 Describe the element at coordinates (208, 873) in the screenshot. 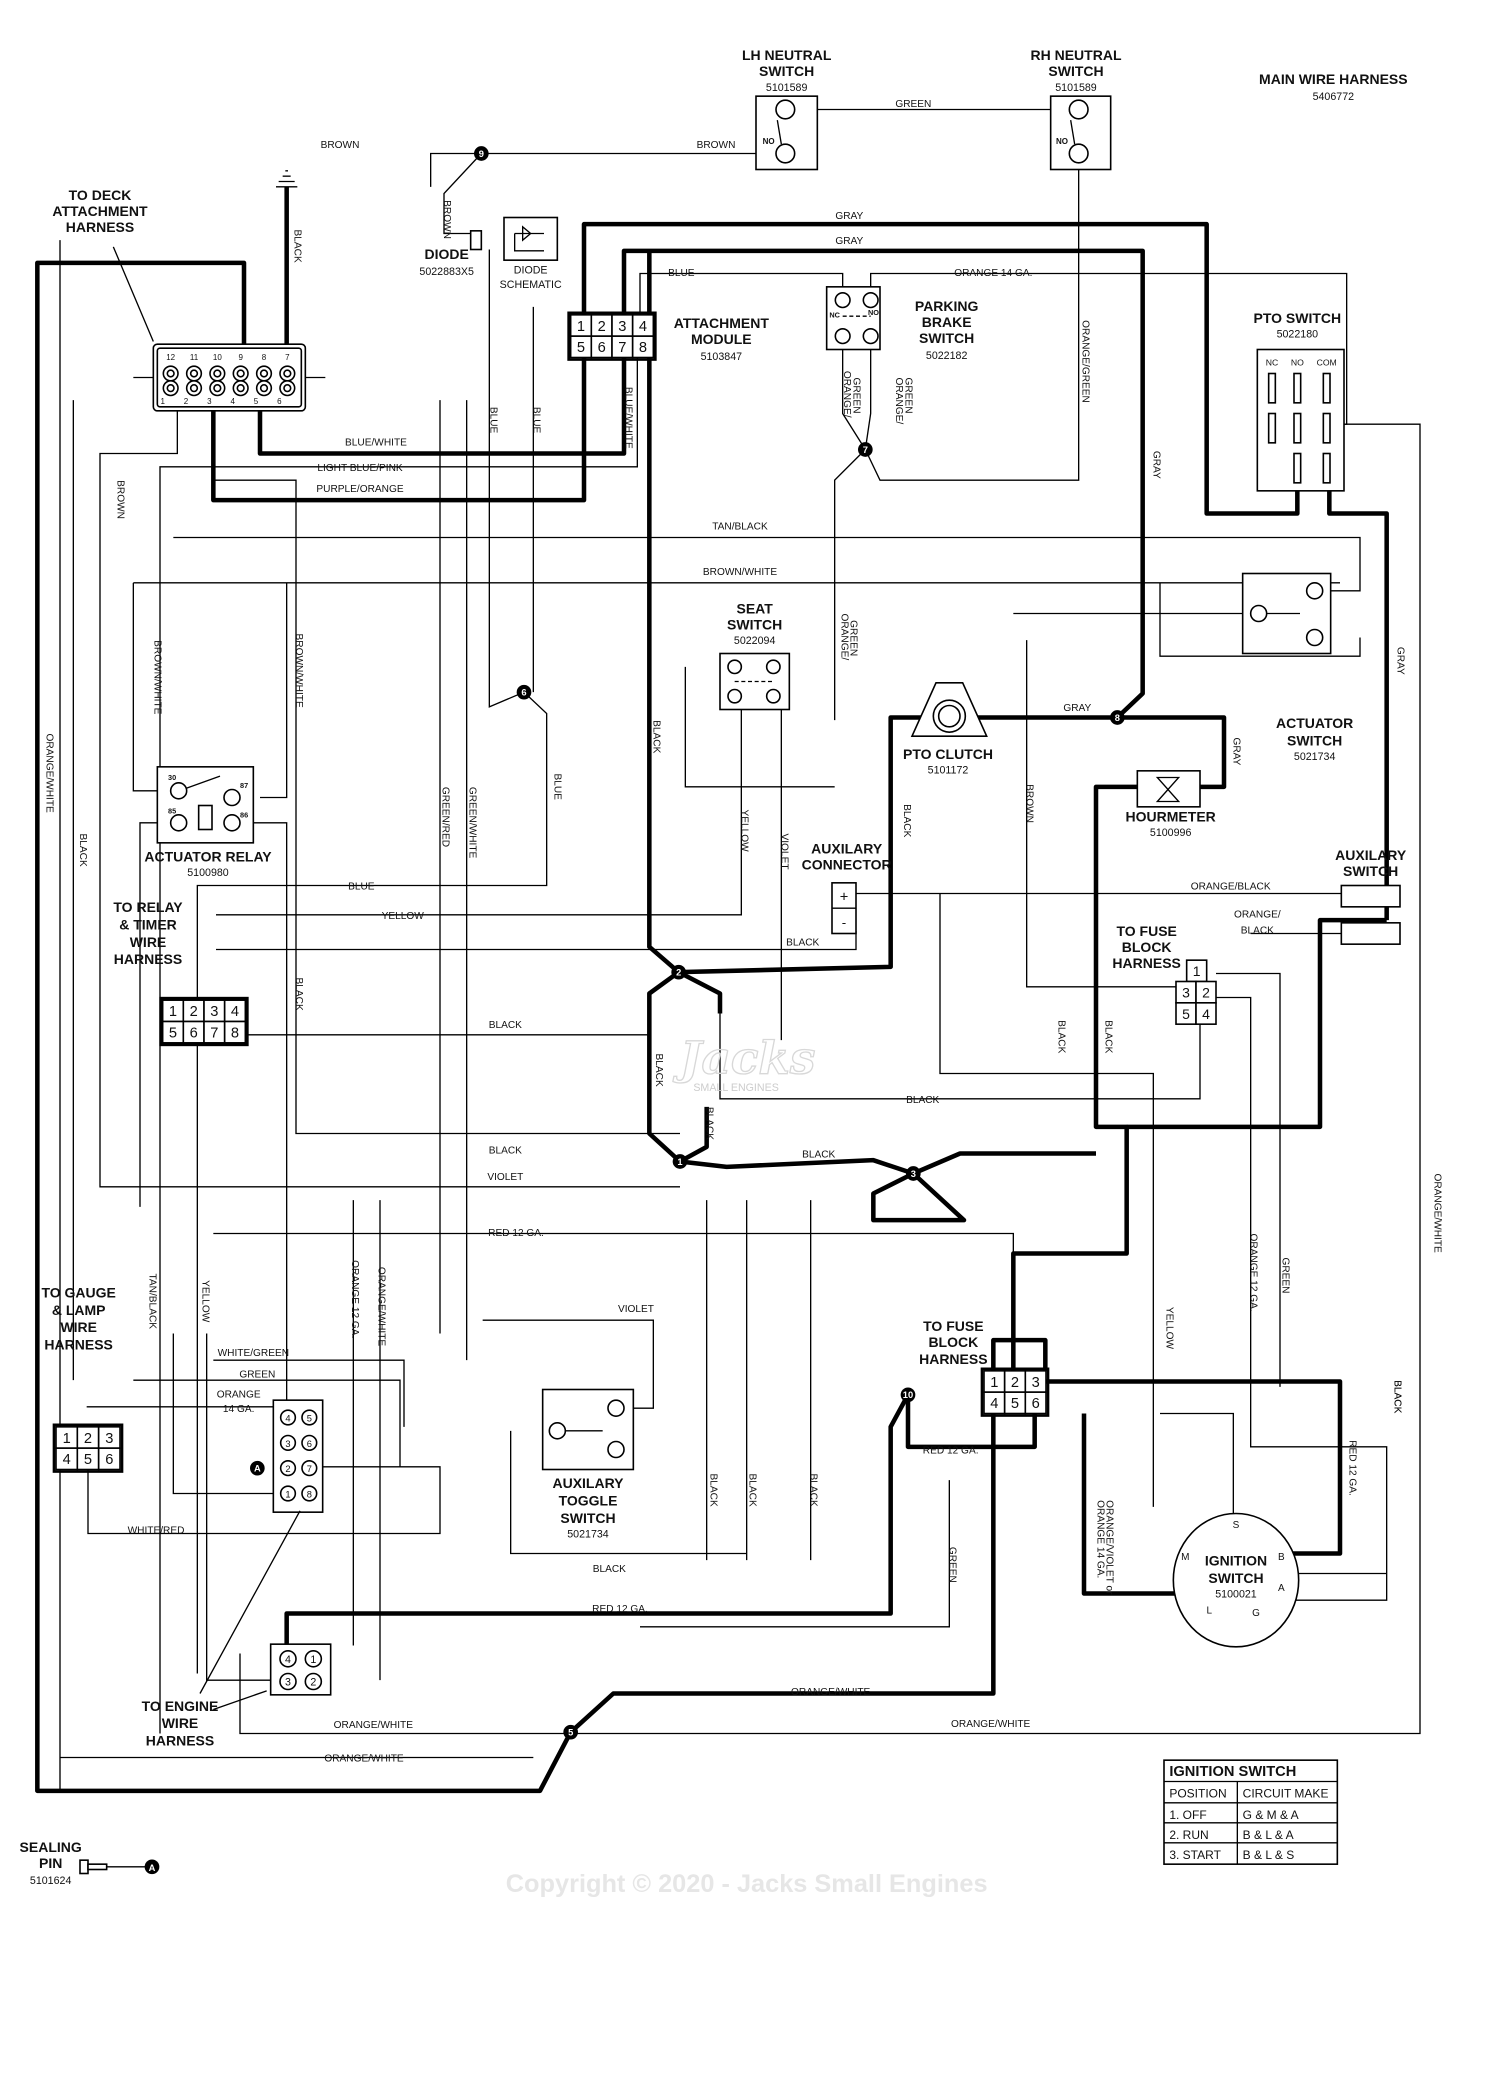

I see `part-number: 5100980` at that location.